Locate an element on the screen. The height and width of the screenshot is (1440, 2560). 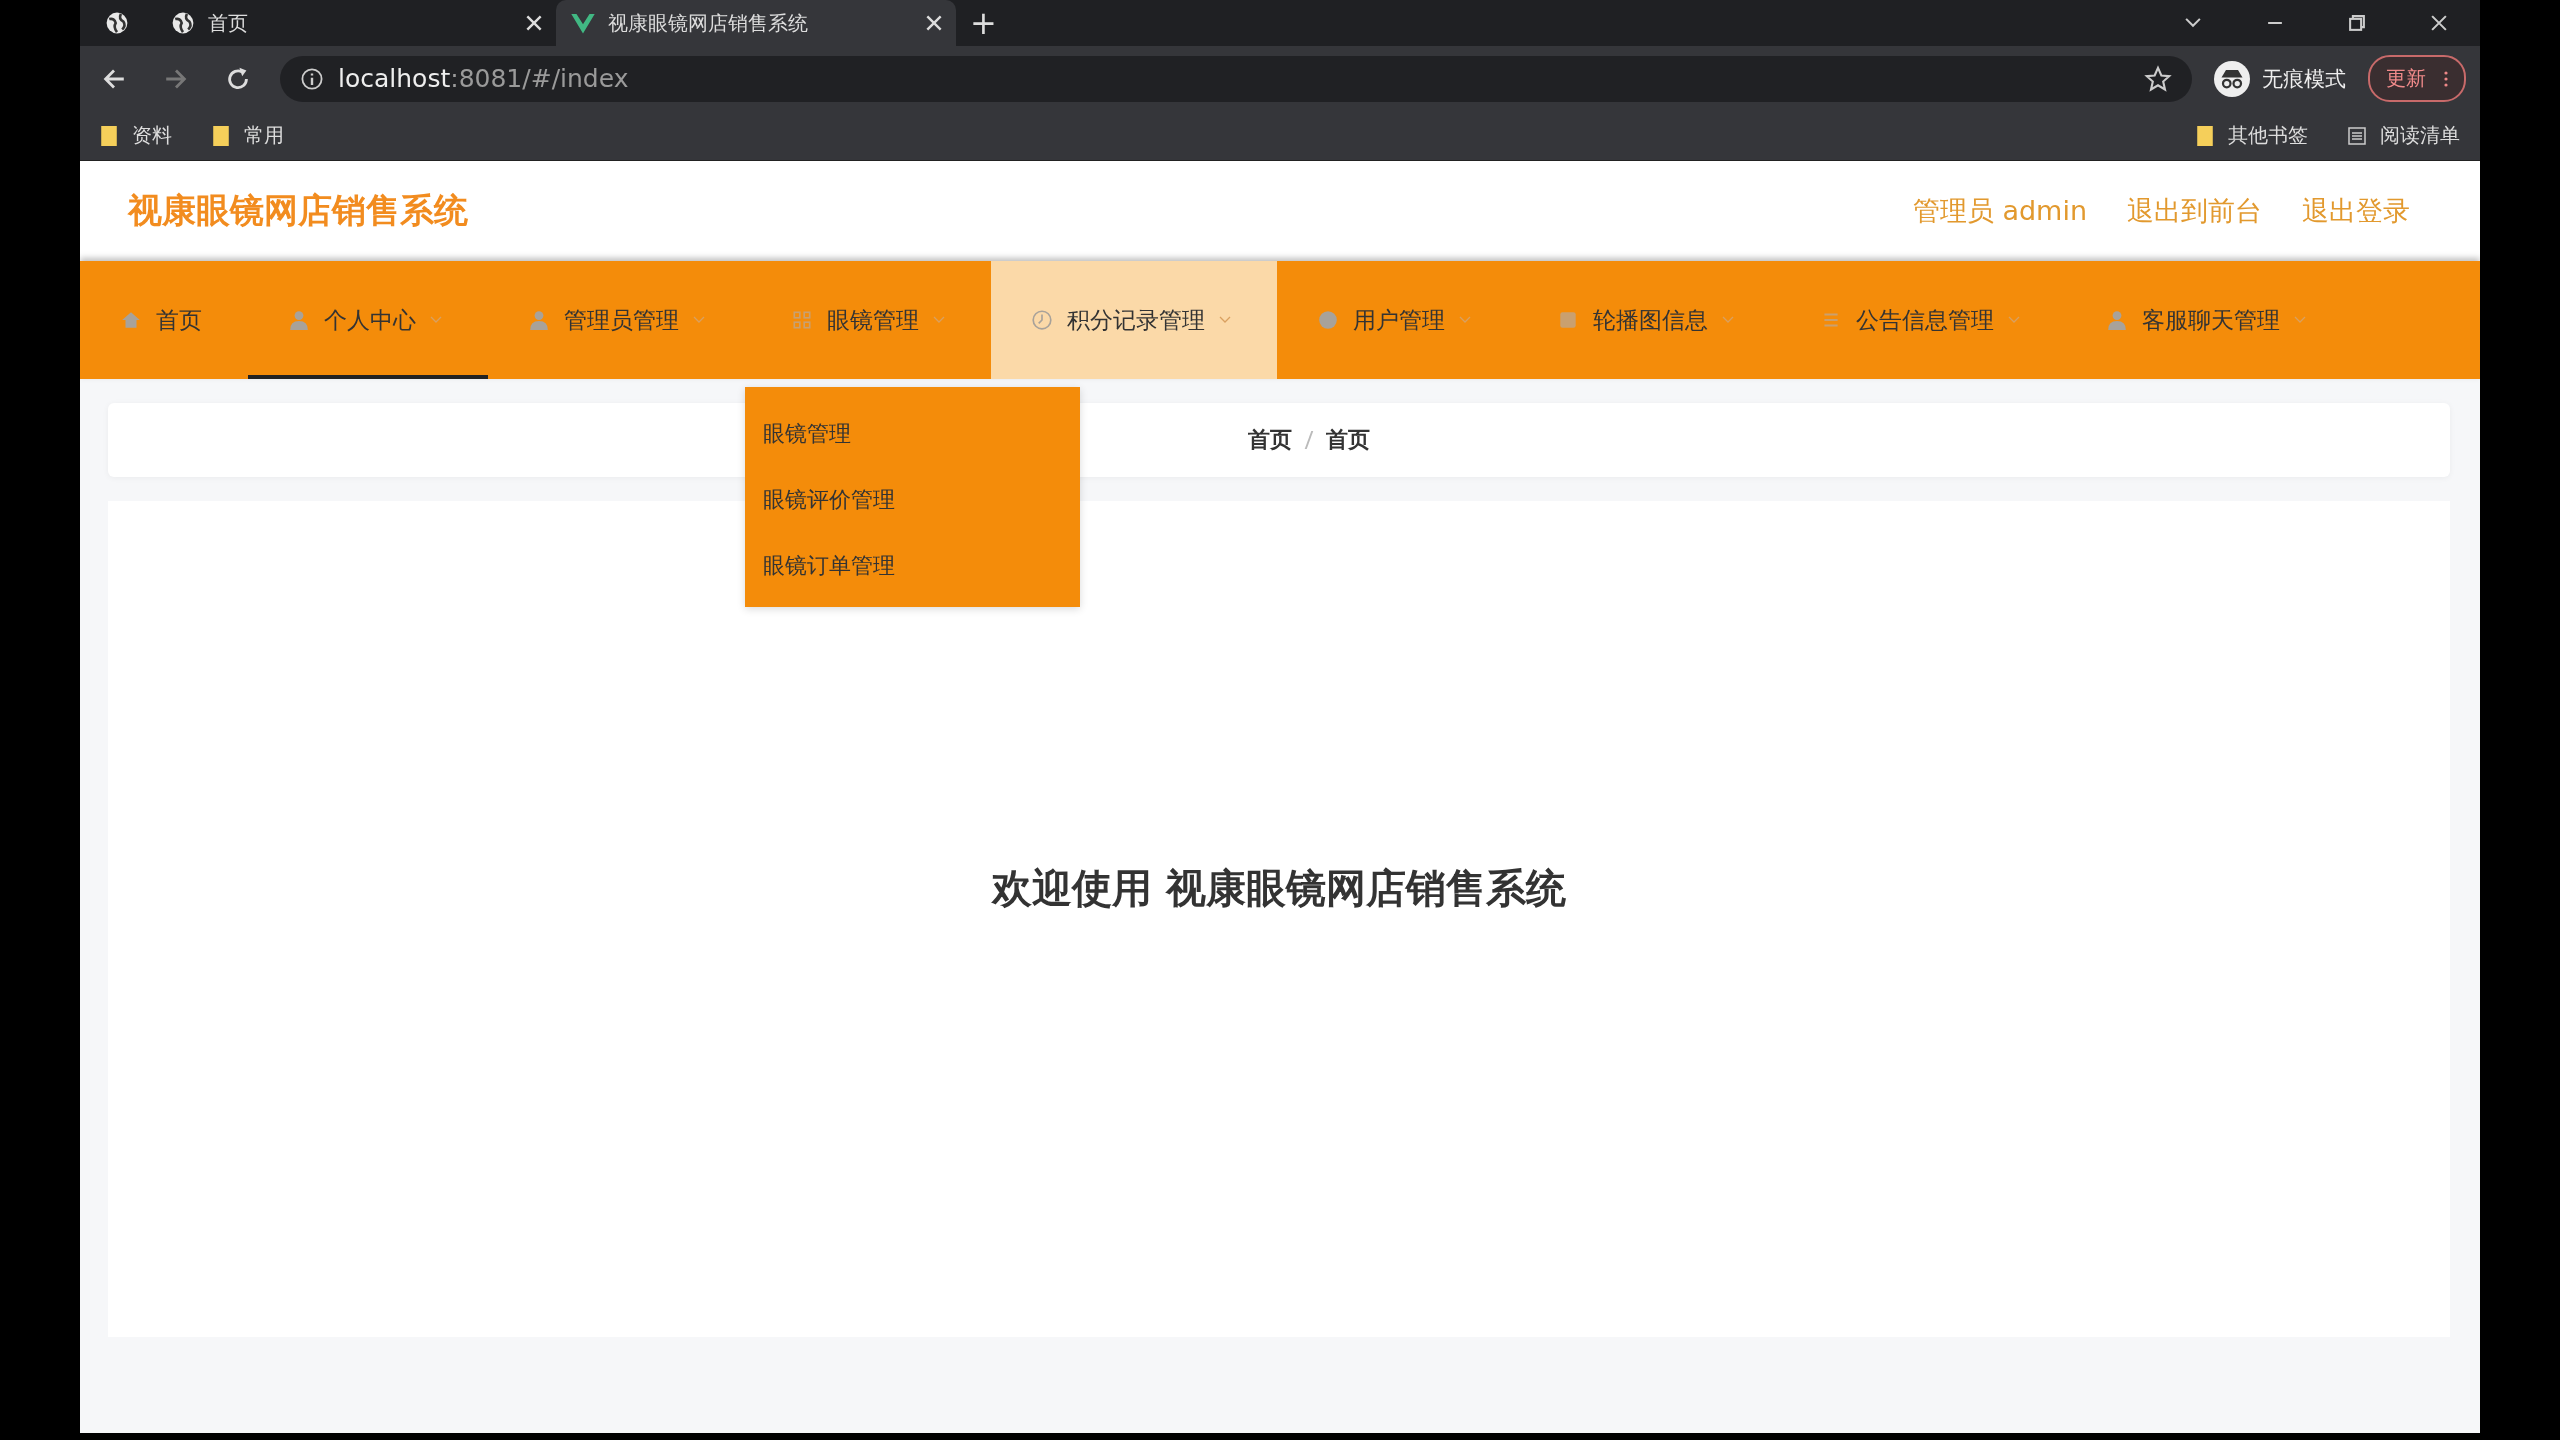
grid-icon is located at coordinates (802, 320).